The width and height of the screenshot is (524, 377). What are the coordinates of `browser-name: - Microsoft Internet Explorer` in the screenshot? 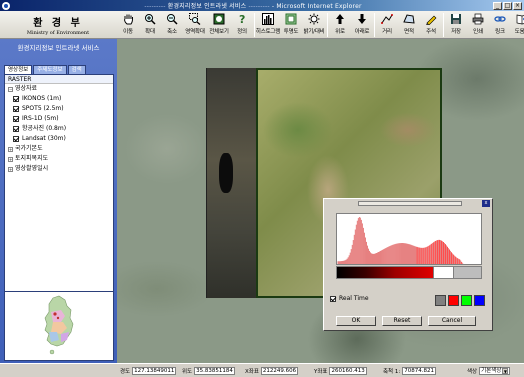 It's located at (316, 6).